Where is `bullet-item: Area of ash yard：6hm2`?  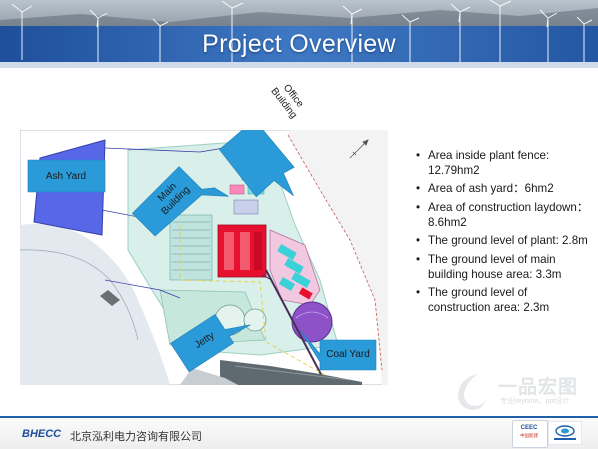
bullet-item: Area of ash yard：6hm2 is located at coordinates (502, 188).